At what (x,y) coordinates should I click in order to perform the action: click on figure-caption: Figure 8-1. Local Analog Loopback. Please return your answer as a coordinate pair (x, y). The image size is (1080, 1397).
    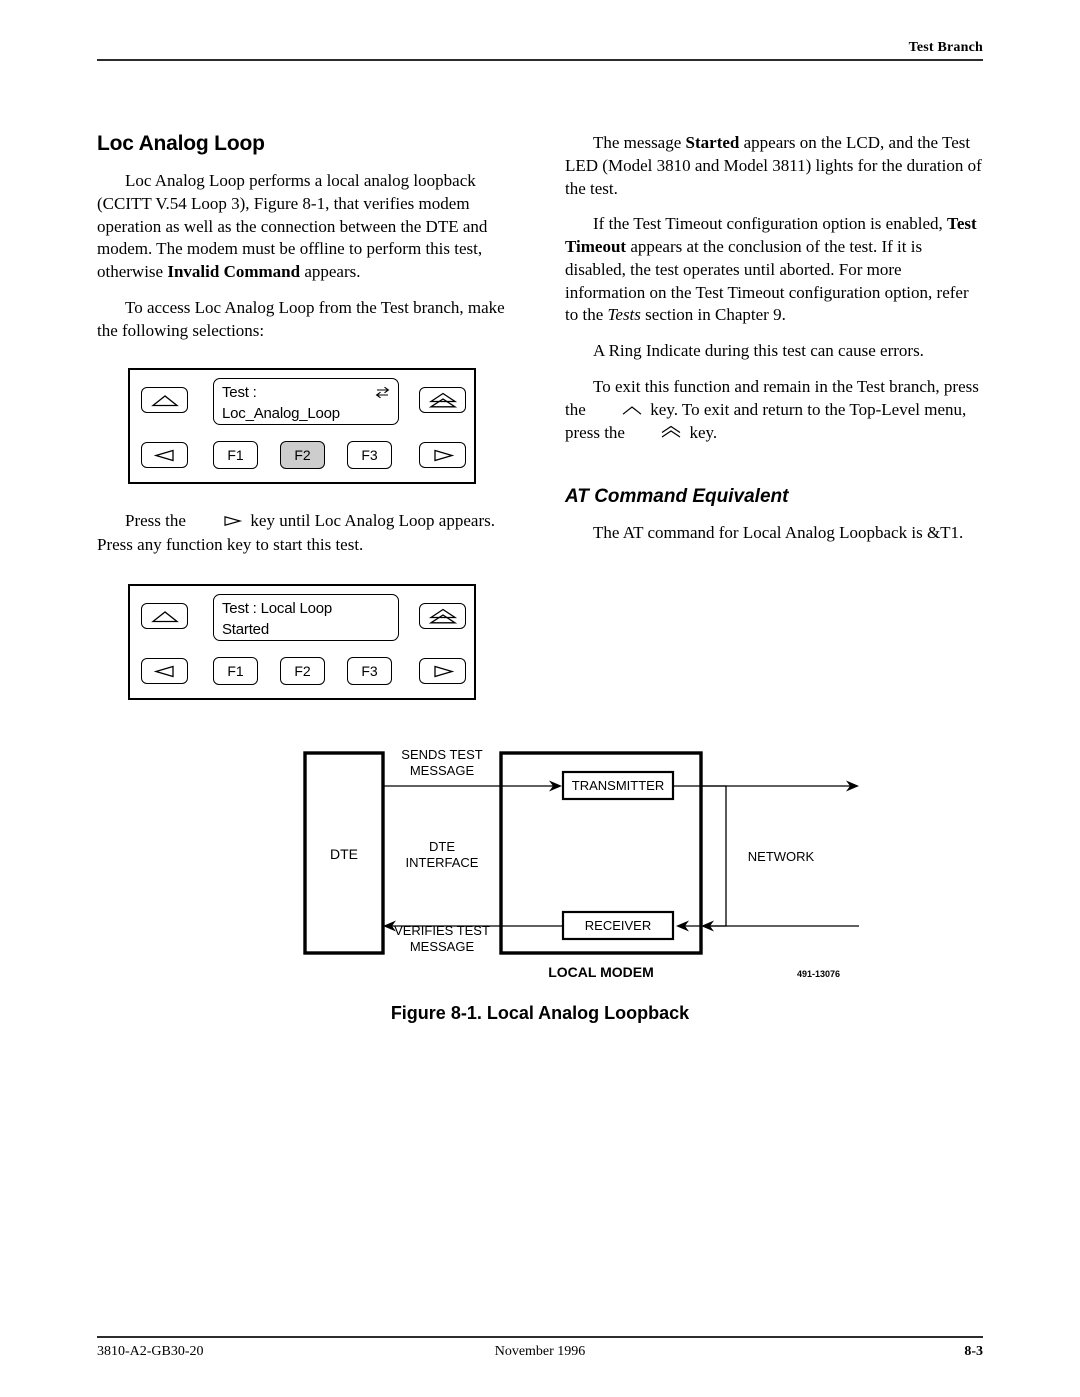
    Looking at the image, I should click on (540, 1013).